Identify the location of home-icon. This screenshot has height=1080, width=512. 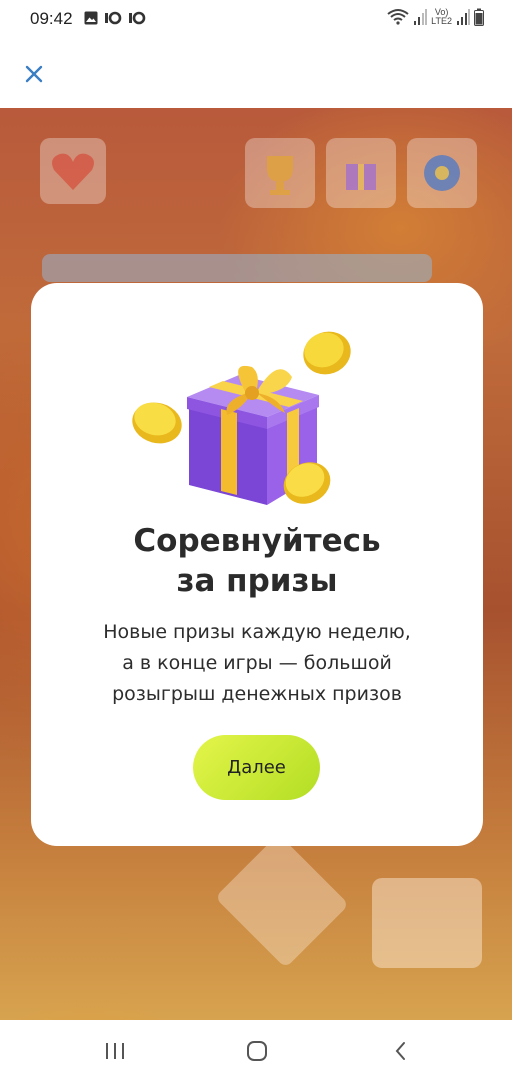
(257, 1051).